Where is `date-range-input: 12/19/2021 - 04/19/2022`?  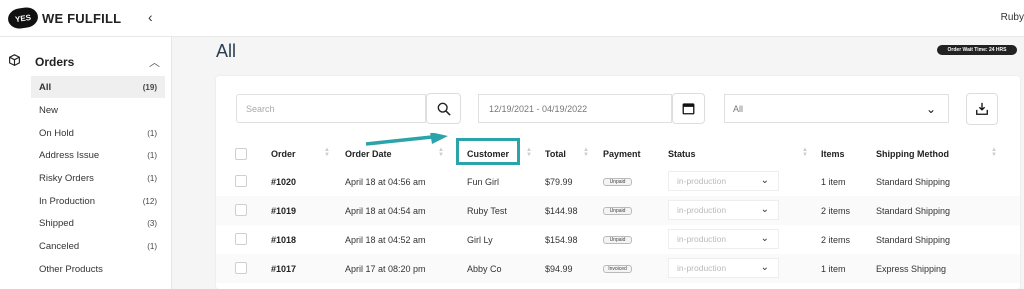
date-range-input: 12/19/2021 - 04/19/2022 is located at coordinates (575, 108).